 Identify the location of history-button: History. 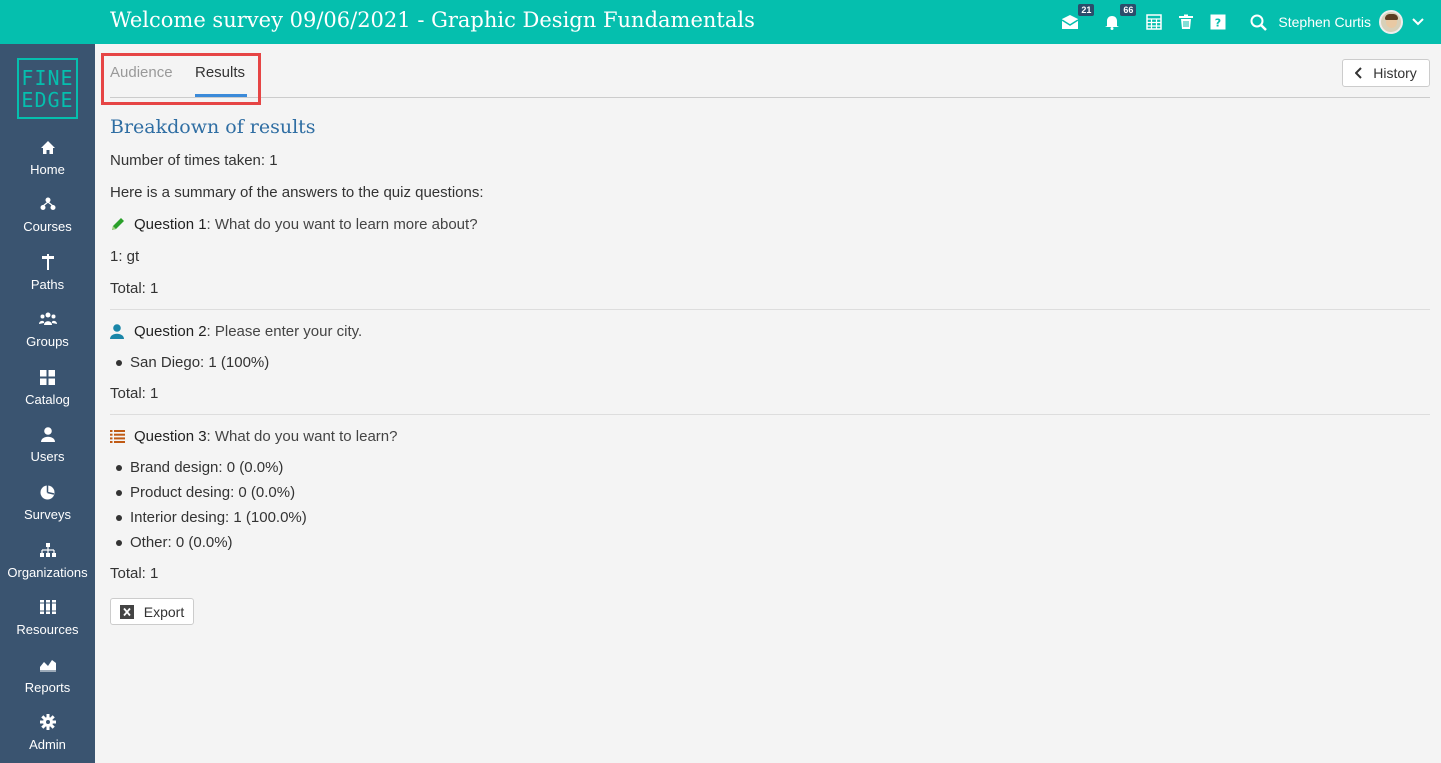
(1386, 73).